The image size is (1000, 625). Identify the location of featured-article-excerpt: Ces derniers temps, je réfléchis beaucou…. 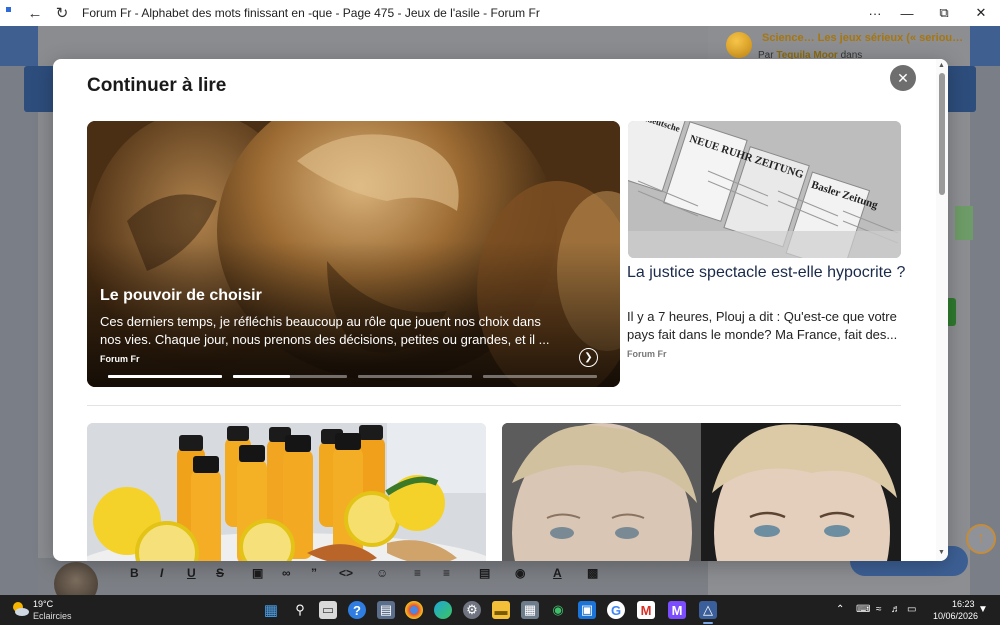
(325, 330).